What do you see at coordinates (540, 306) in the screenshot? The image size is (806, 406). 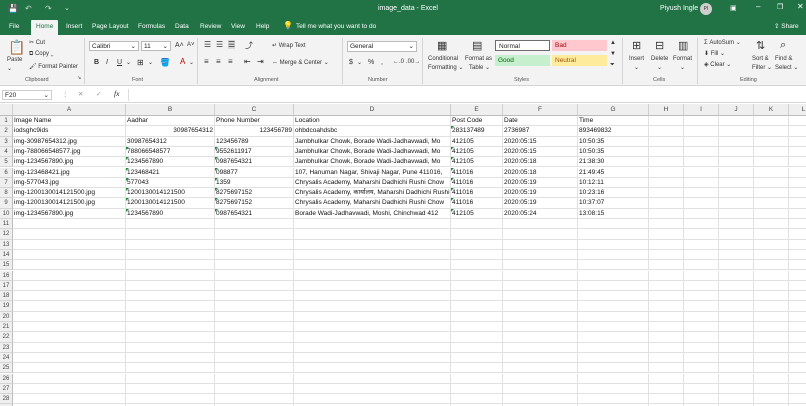 I see `cell-f19` at bounding box center [540, 306].